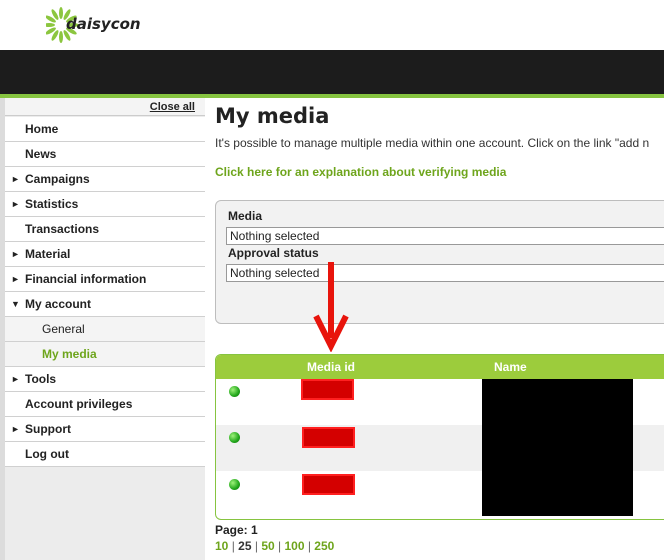 Image resolution: width=664 pixels, height=560 pixels. What do you see at coordinates (105, 304) in the screenshot?
I see `sidebar-item-my-account: ▼ My account` at bounding box center [105, 304].